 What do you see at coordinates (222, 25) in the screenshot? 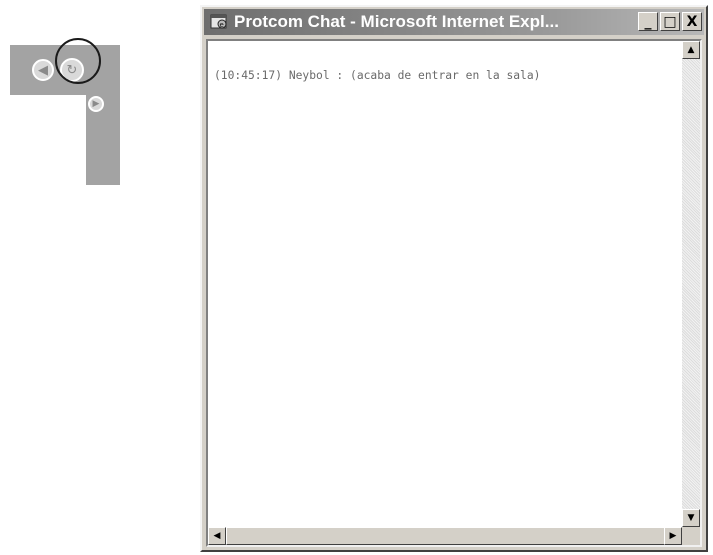
I see `svg-text: e` at bounding box center [222, 25].